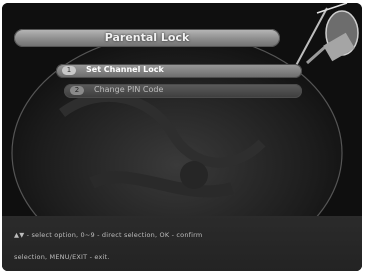  I want to click on menu-title-bar: Parental Lock, so click(147, 38).